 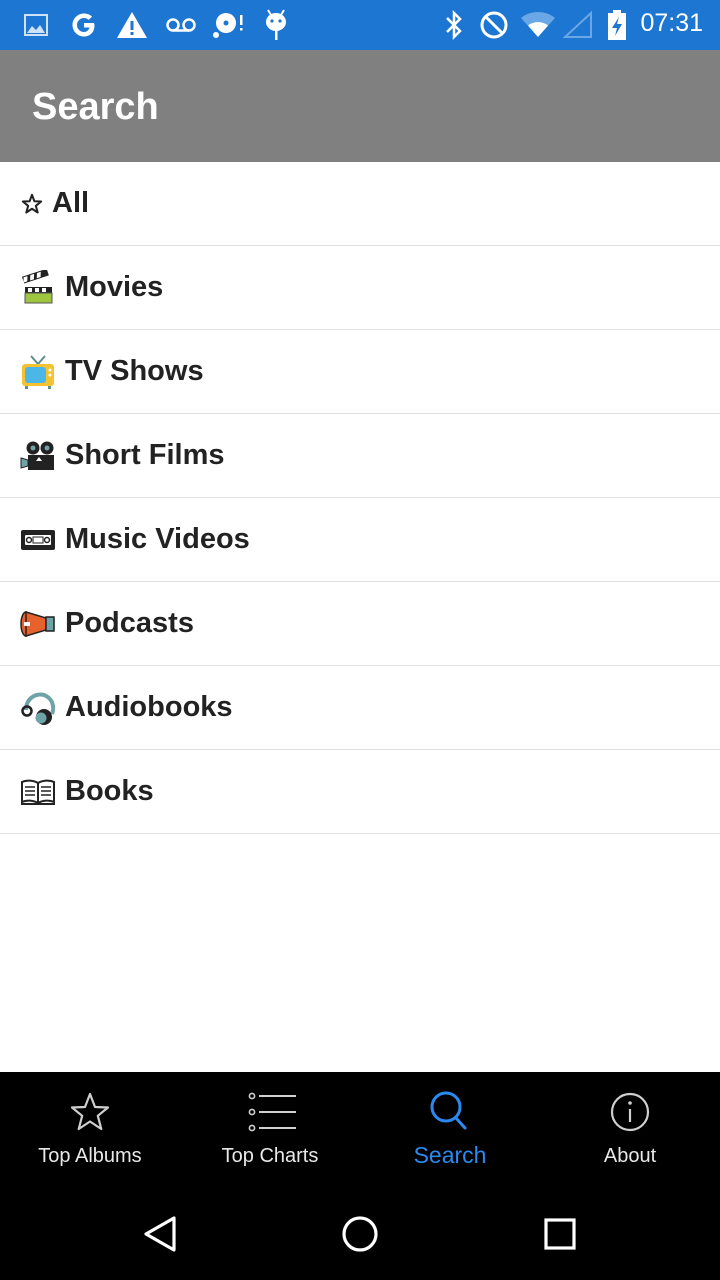 I want to click on tab-top-charts: Top Charts, so click(x=270, y=1128).